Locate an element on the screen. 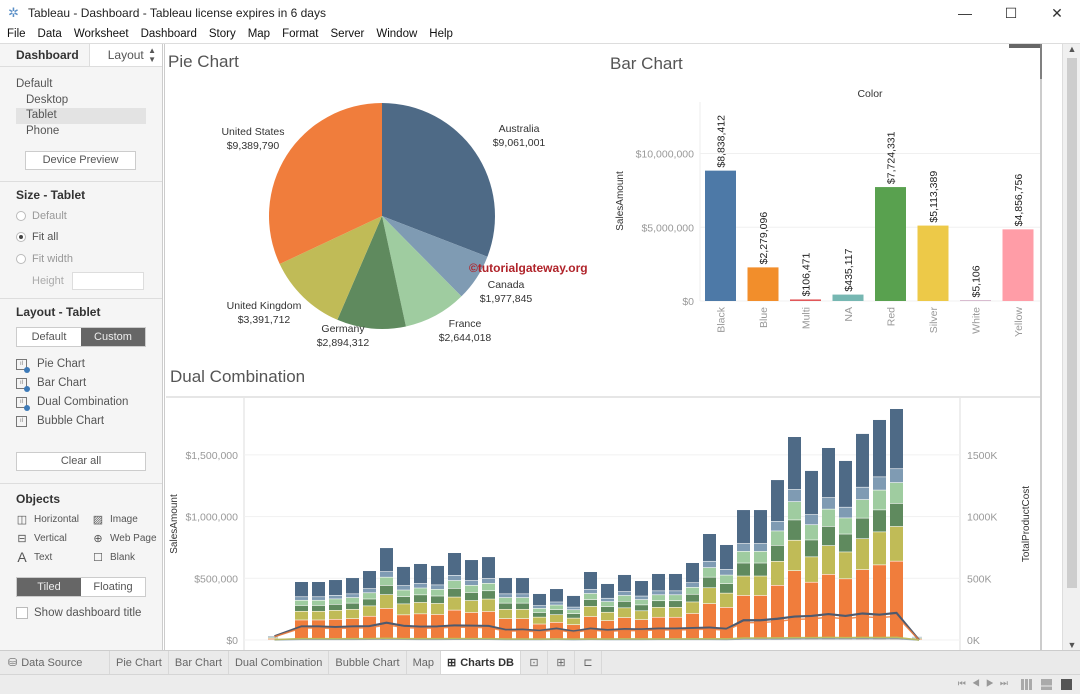 Image resolution: width=1080 pixels, height=694 pixels. object-horizontal: ◫ Horizontal is located at coordinates (54, 519).